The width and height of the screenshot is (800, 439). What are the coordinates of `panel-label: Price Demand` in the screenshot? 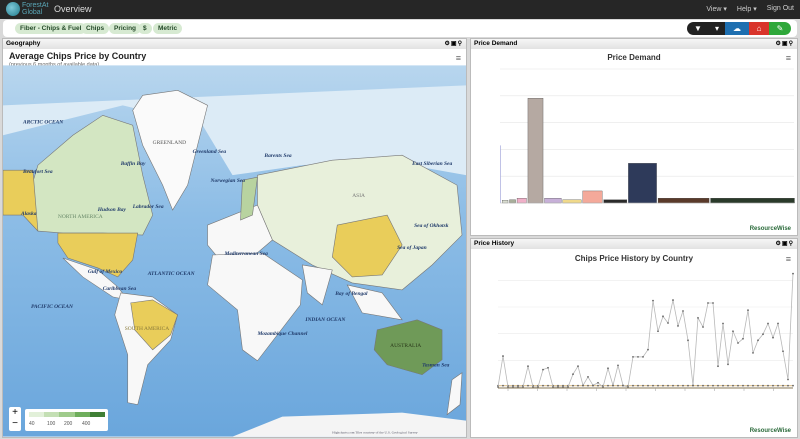 It's located at (496, 43).